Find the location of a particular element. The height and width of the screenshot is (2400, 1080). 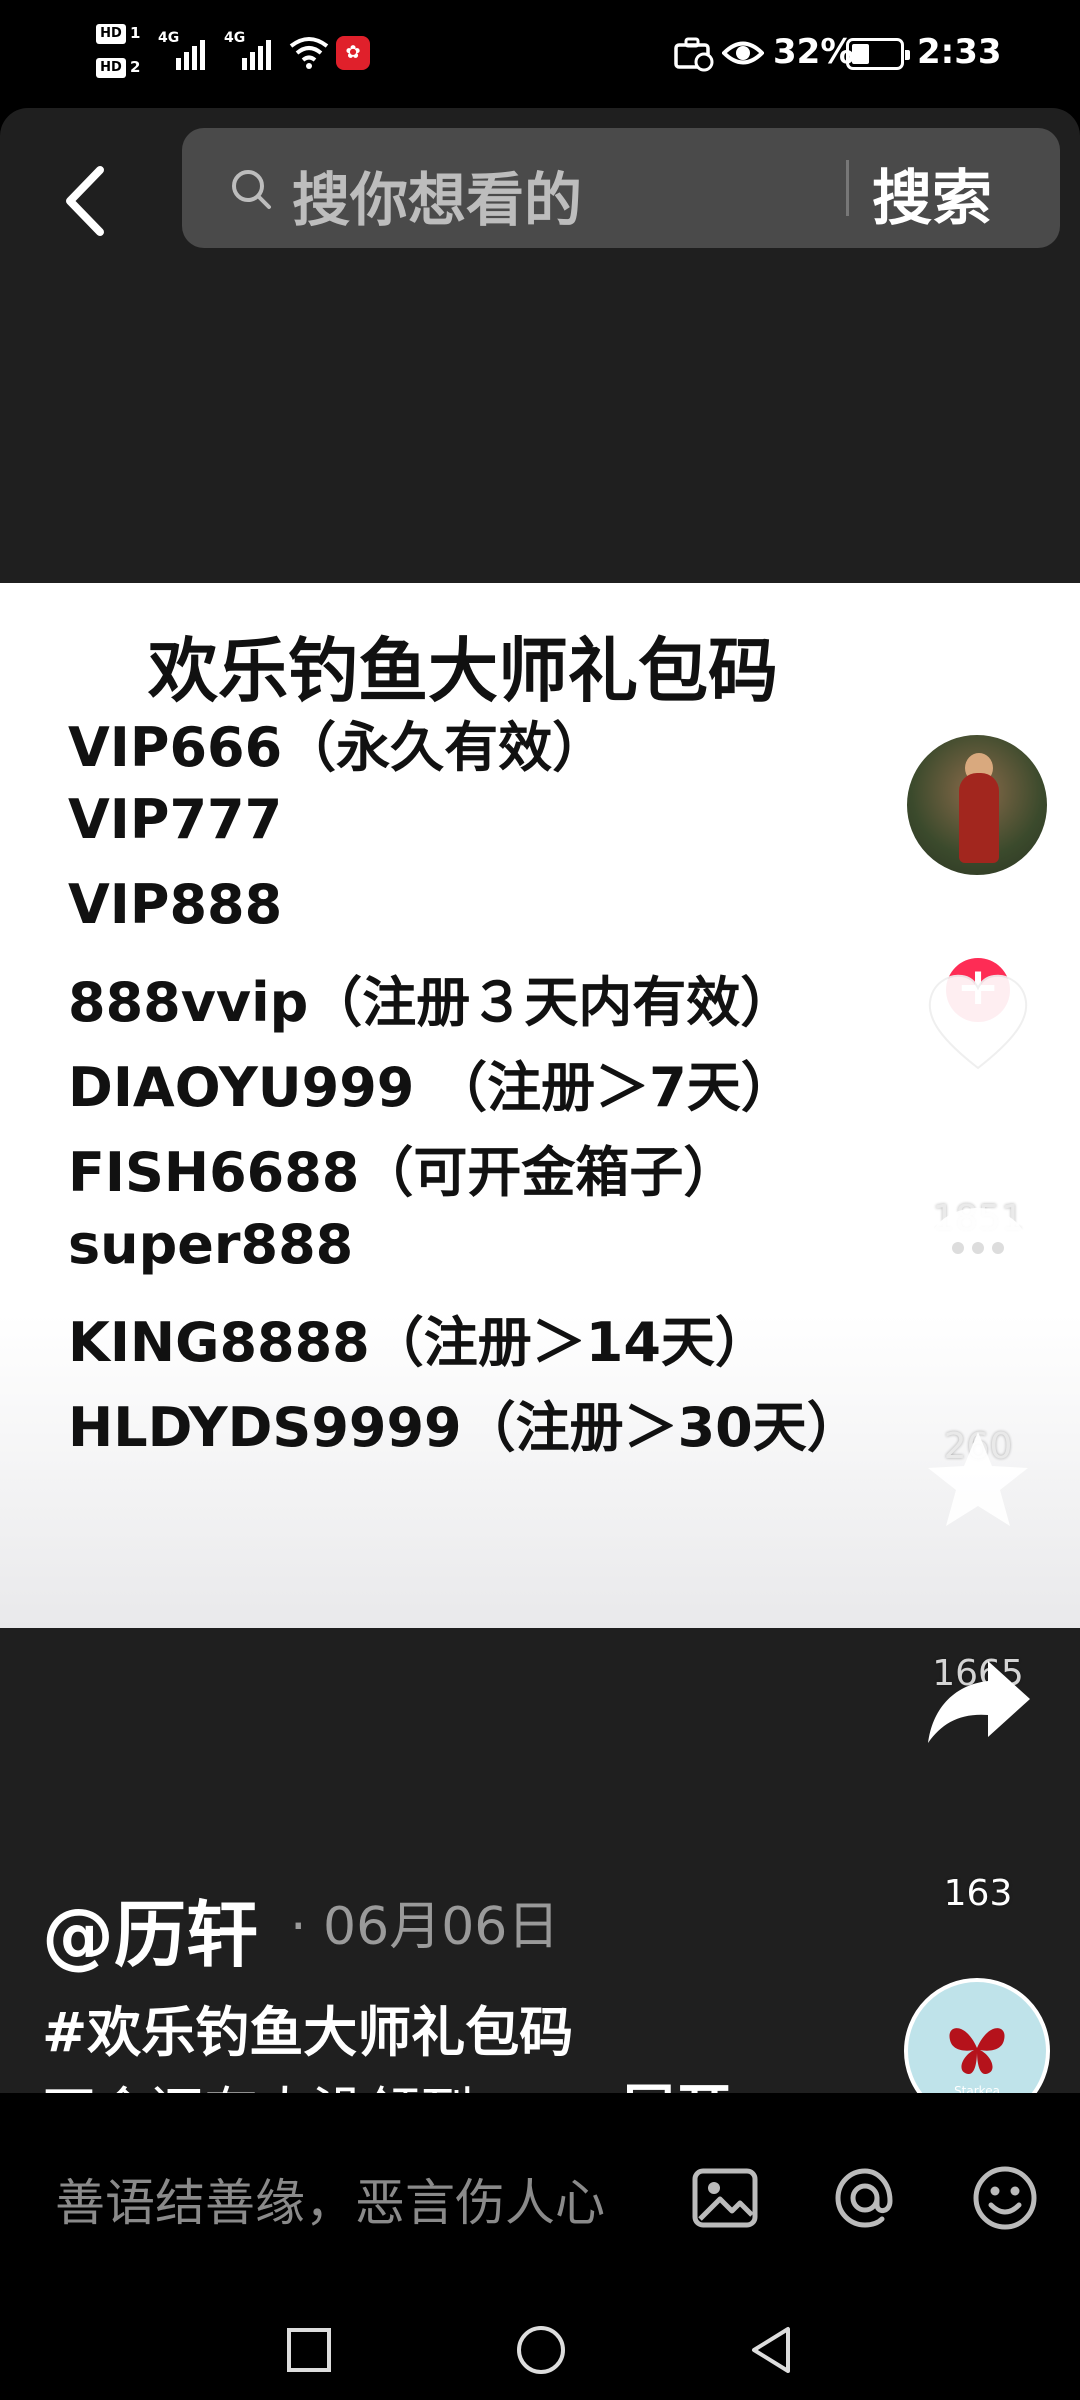

comment-bar: 善语结善缘，恶言伤人心 is located at coordinates (540, 2197).